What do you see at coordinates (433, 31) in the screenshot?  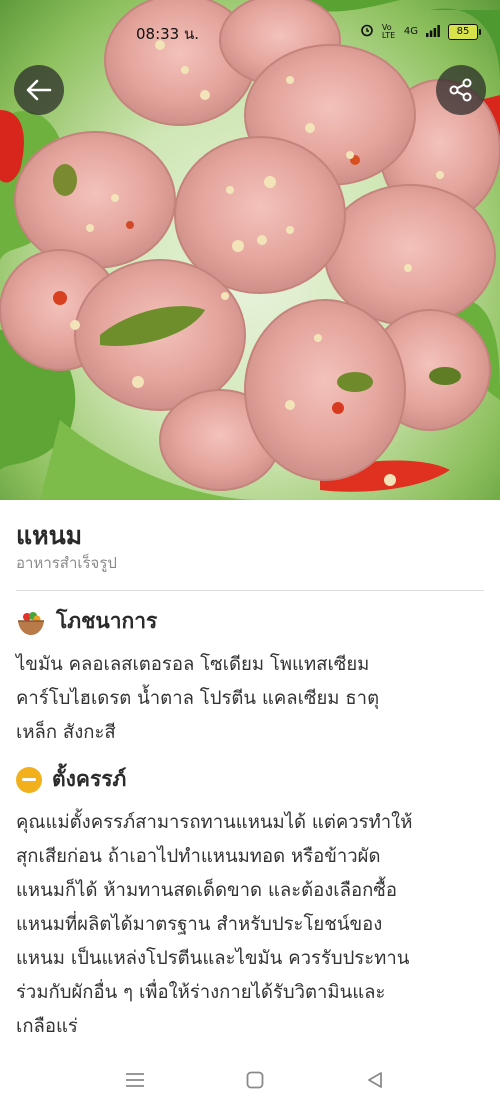 I see `signal-icon` at bounding box center [433, 31].